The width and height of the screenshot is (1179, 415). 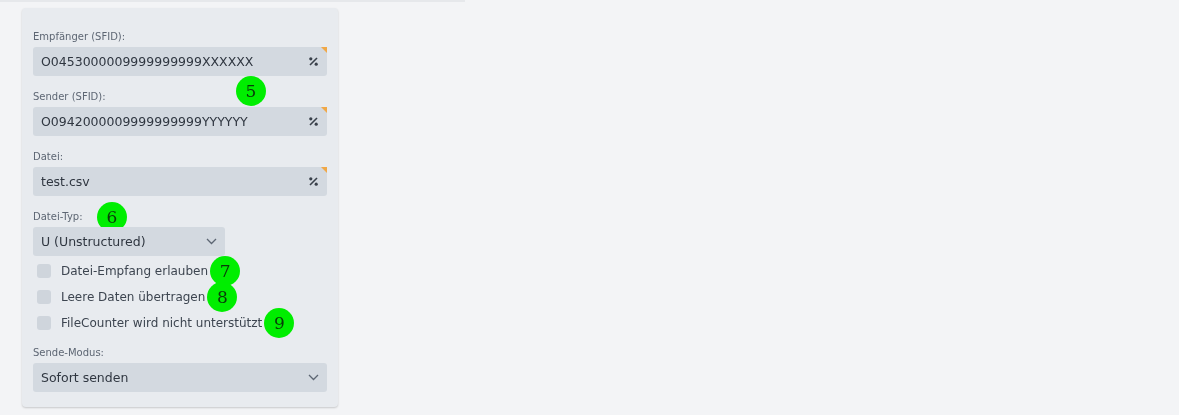 I want to click on text-field: O0942000009999999999YYYYYY, so click(x=180, y=121).